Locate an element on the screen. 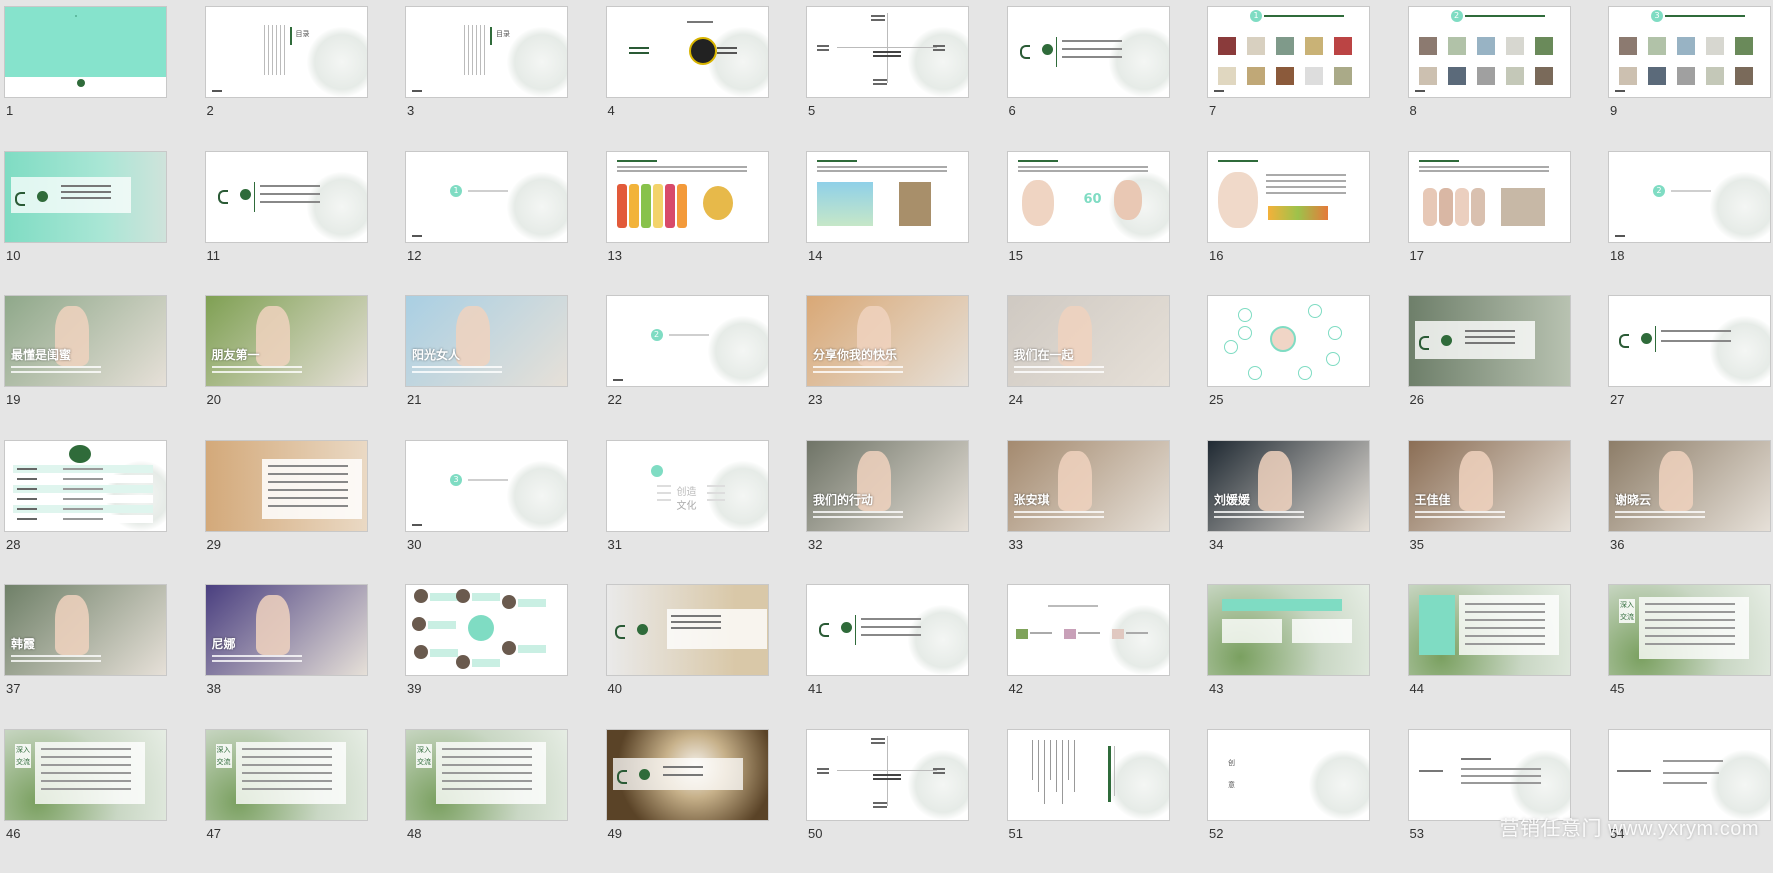 Image resolution: width=1773 pixels, height=873 pixels. slide-cell: 40 is located at coordinates (706, 656).